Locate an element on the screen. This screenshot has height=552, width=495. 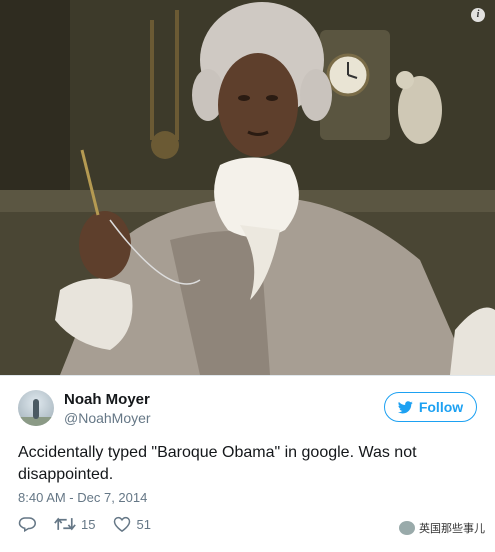
follow-button: Follow is located at coordinates (430, 407).